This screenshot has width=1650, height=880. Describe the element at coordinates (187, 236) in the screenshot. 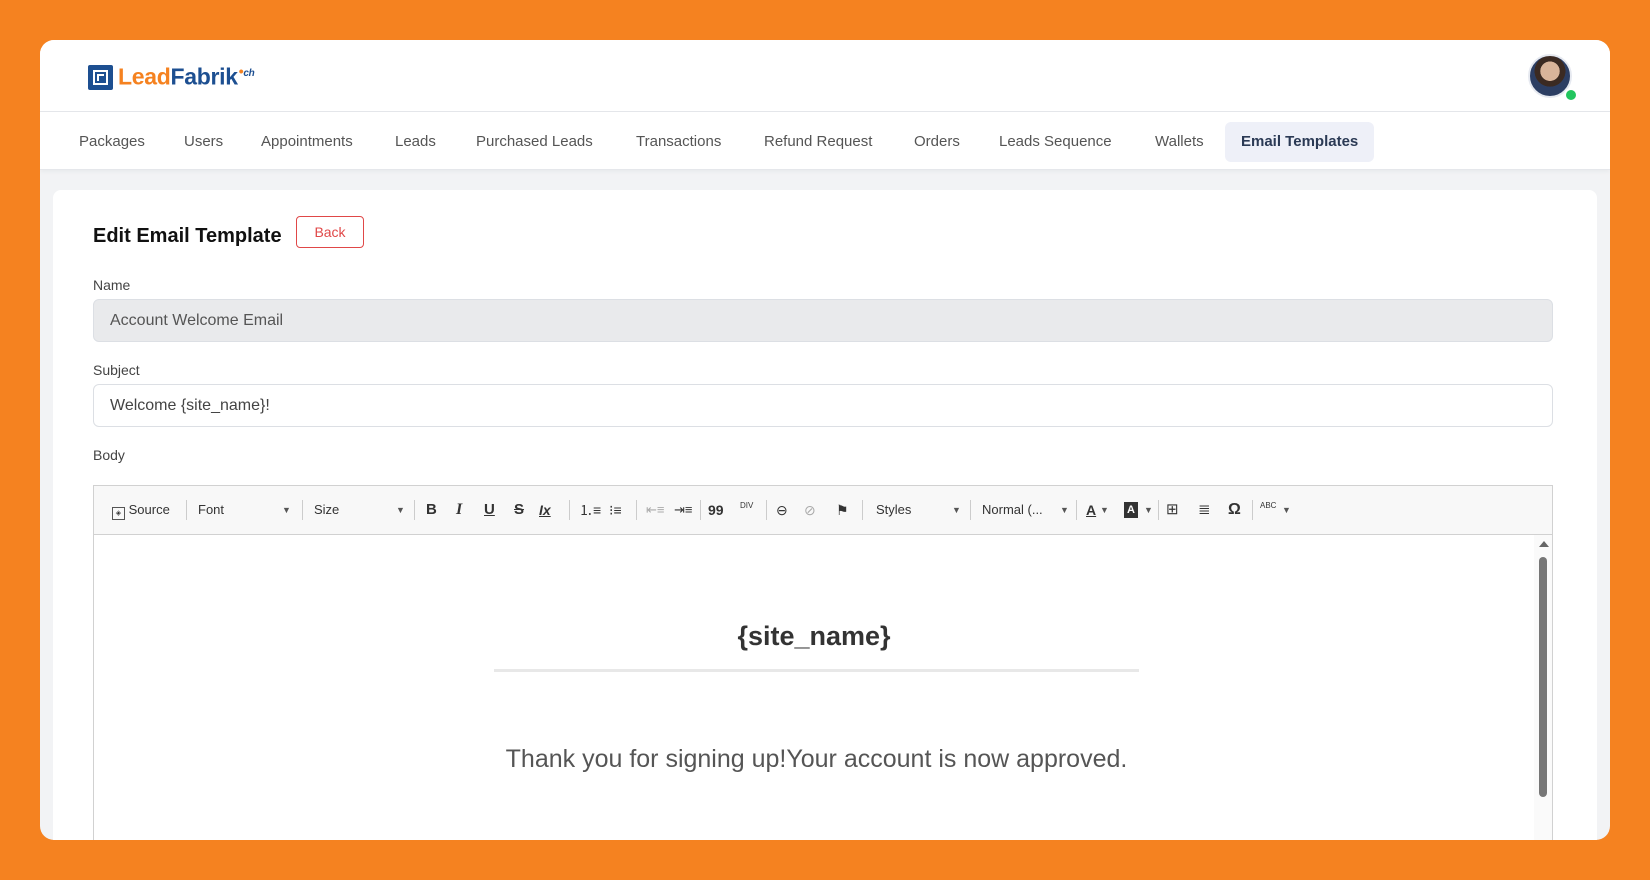

I see `page-title: Edit Email Template` at that location.